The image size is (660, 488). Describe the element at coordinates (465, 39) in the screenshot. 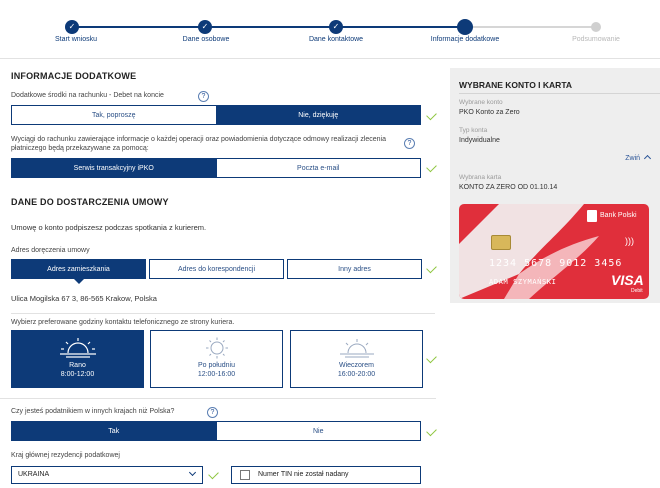

I see `step-label-additional: Informacje dodatkowe` at that location.